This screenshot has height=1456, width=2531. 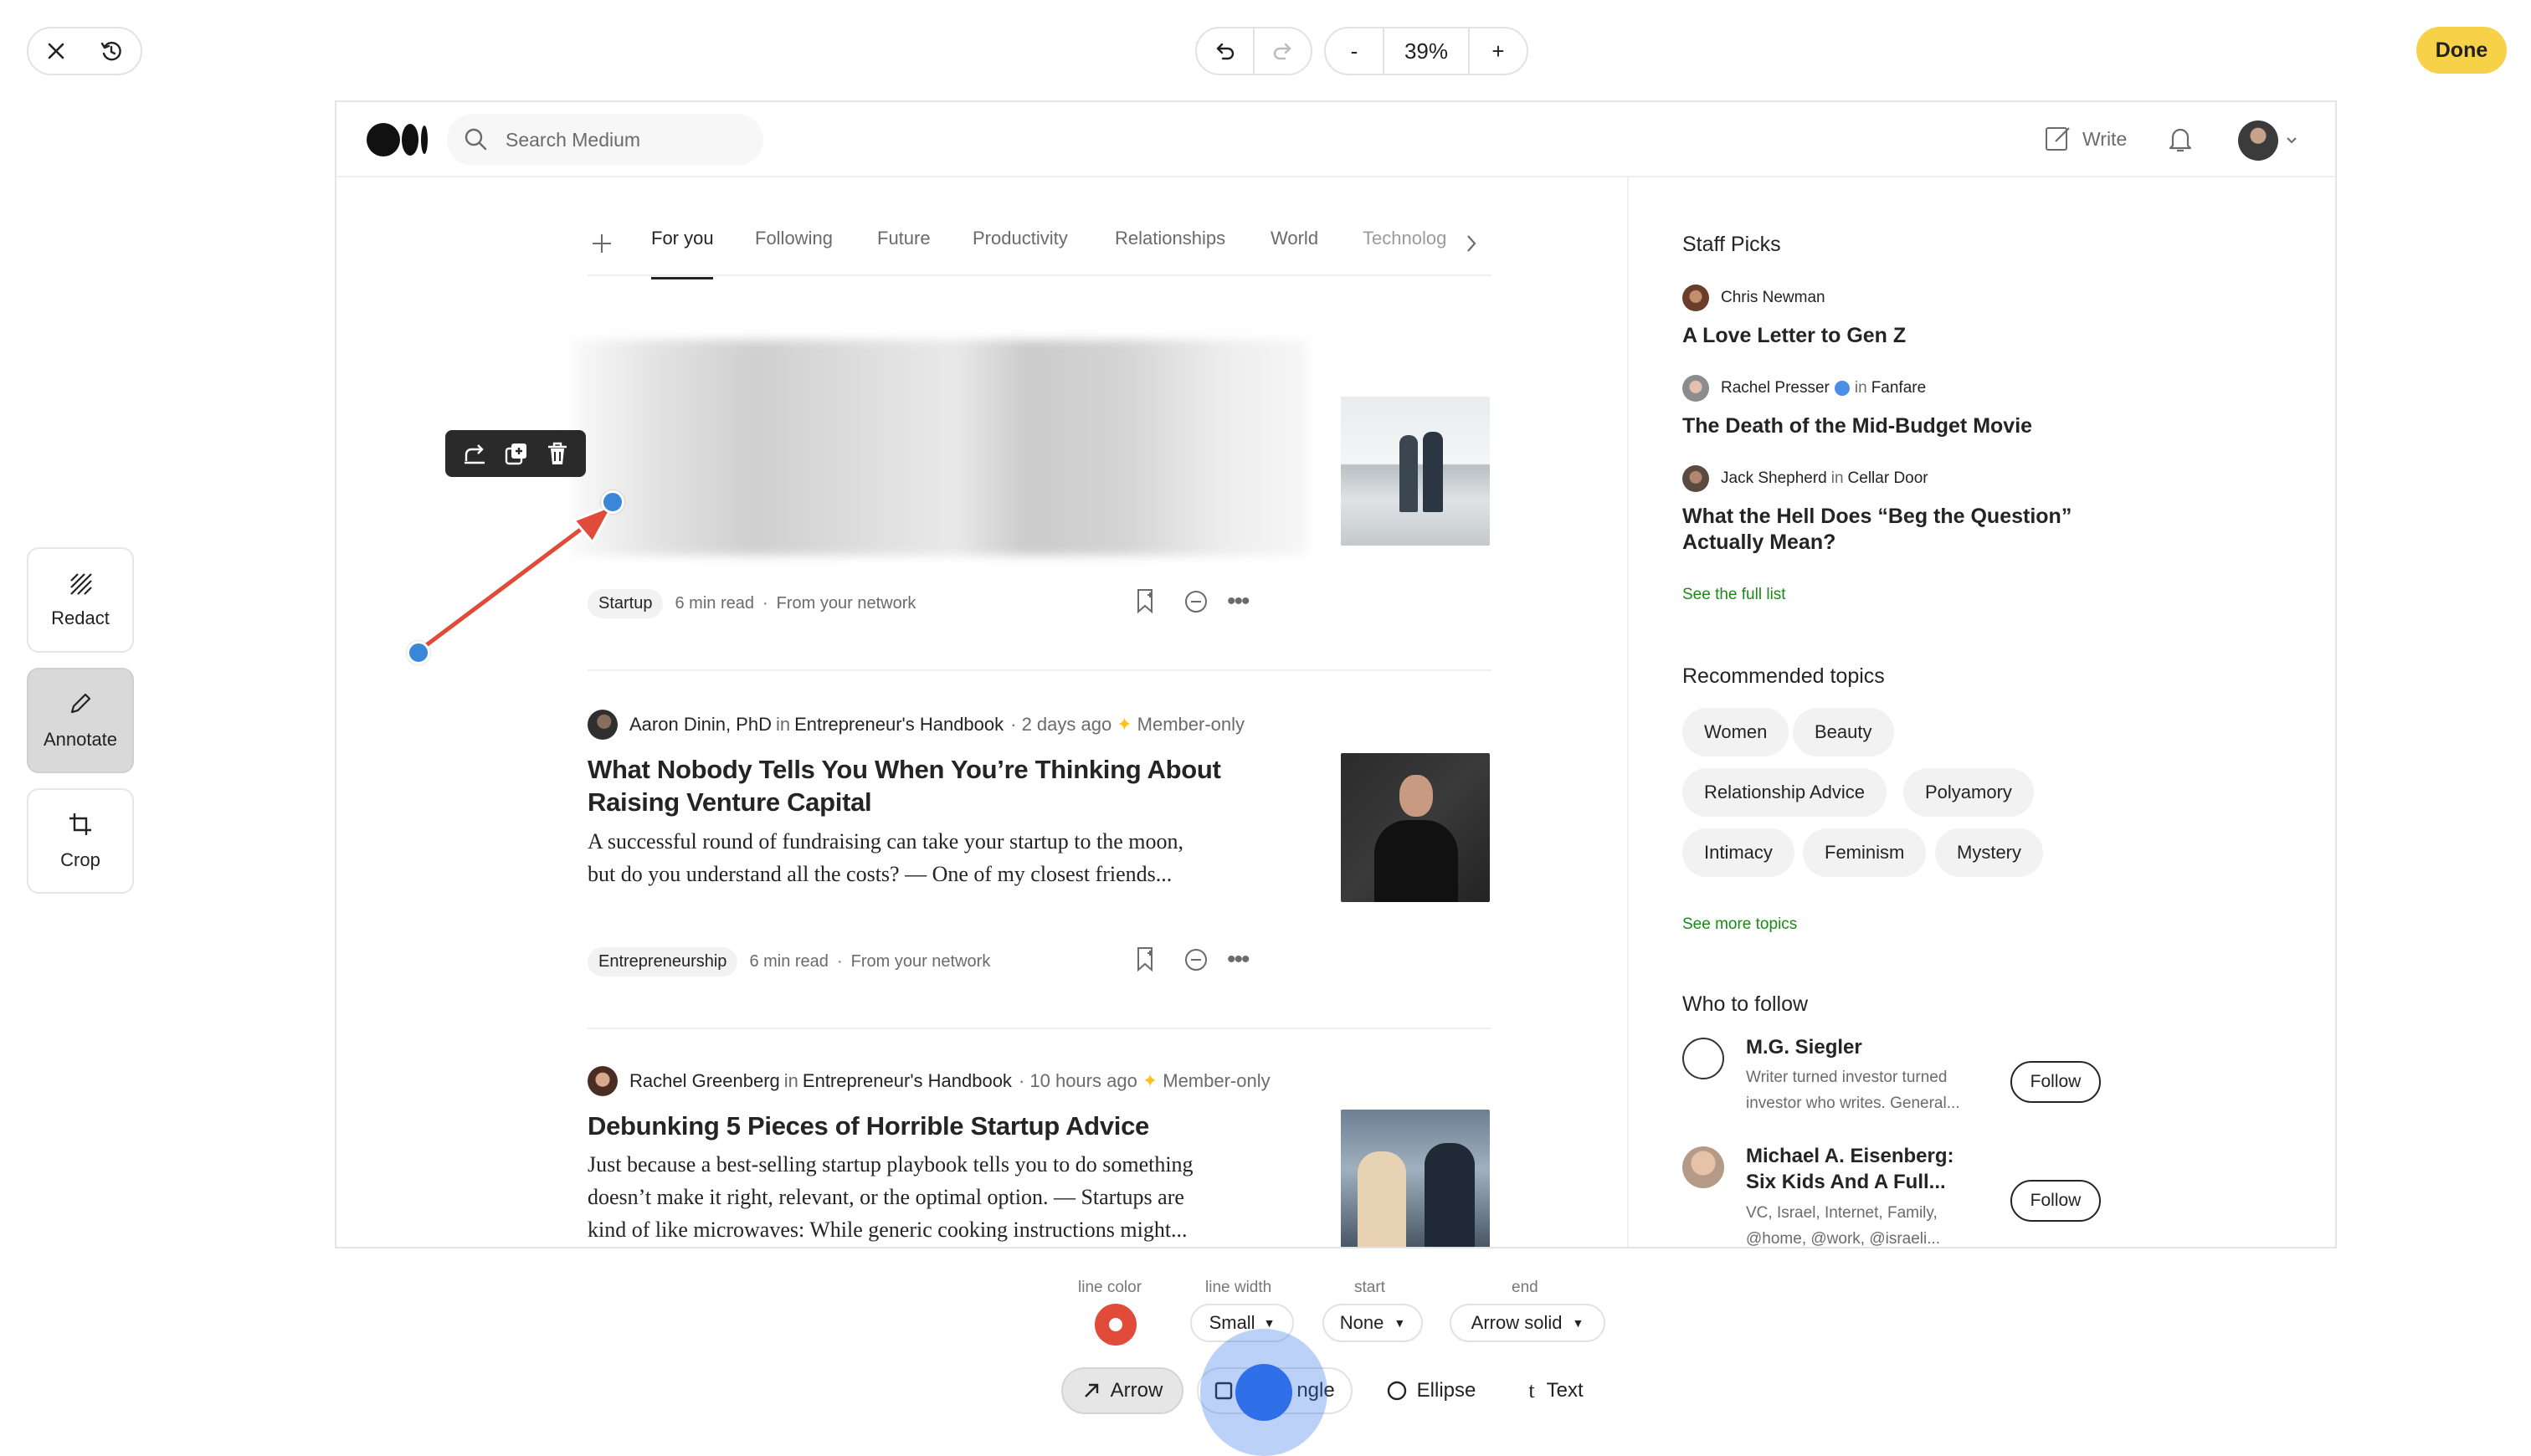 I want to click on zoom-out-button: -, so click(x=1354, y=51).